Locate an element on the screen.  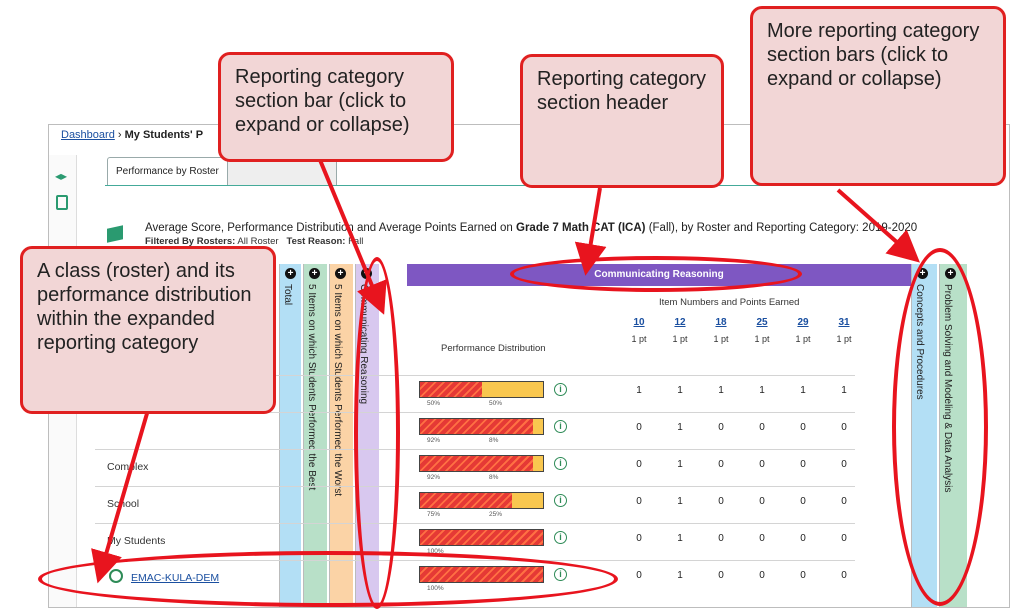
item-number-link: 25 is located at coordinates (762, 322).